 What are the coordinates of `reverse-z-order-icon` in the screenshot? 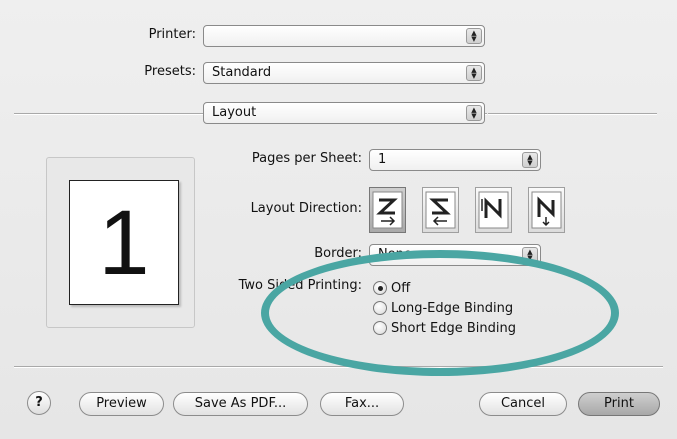 It's located at (440, 210).